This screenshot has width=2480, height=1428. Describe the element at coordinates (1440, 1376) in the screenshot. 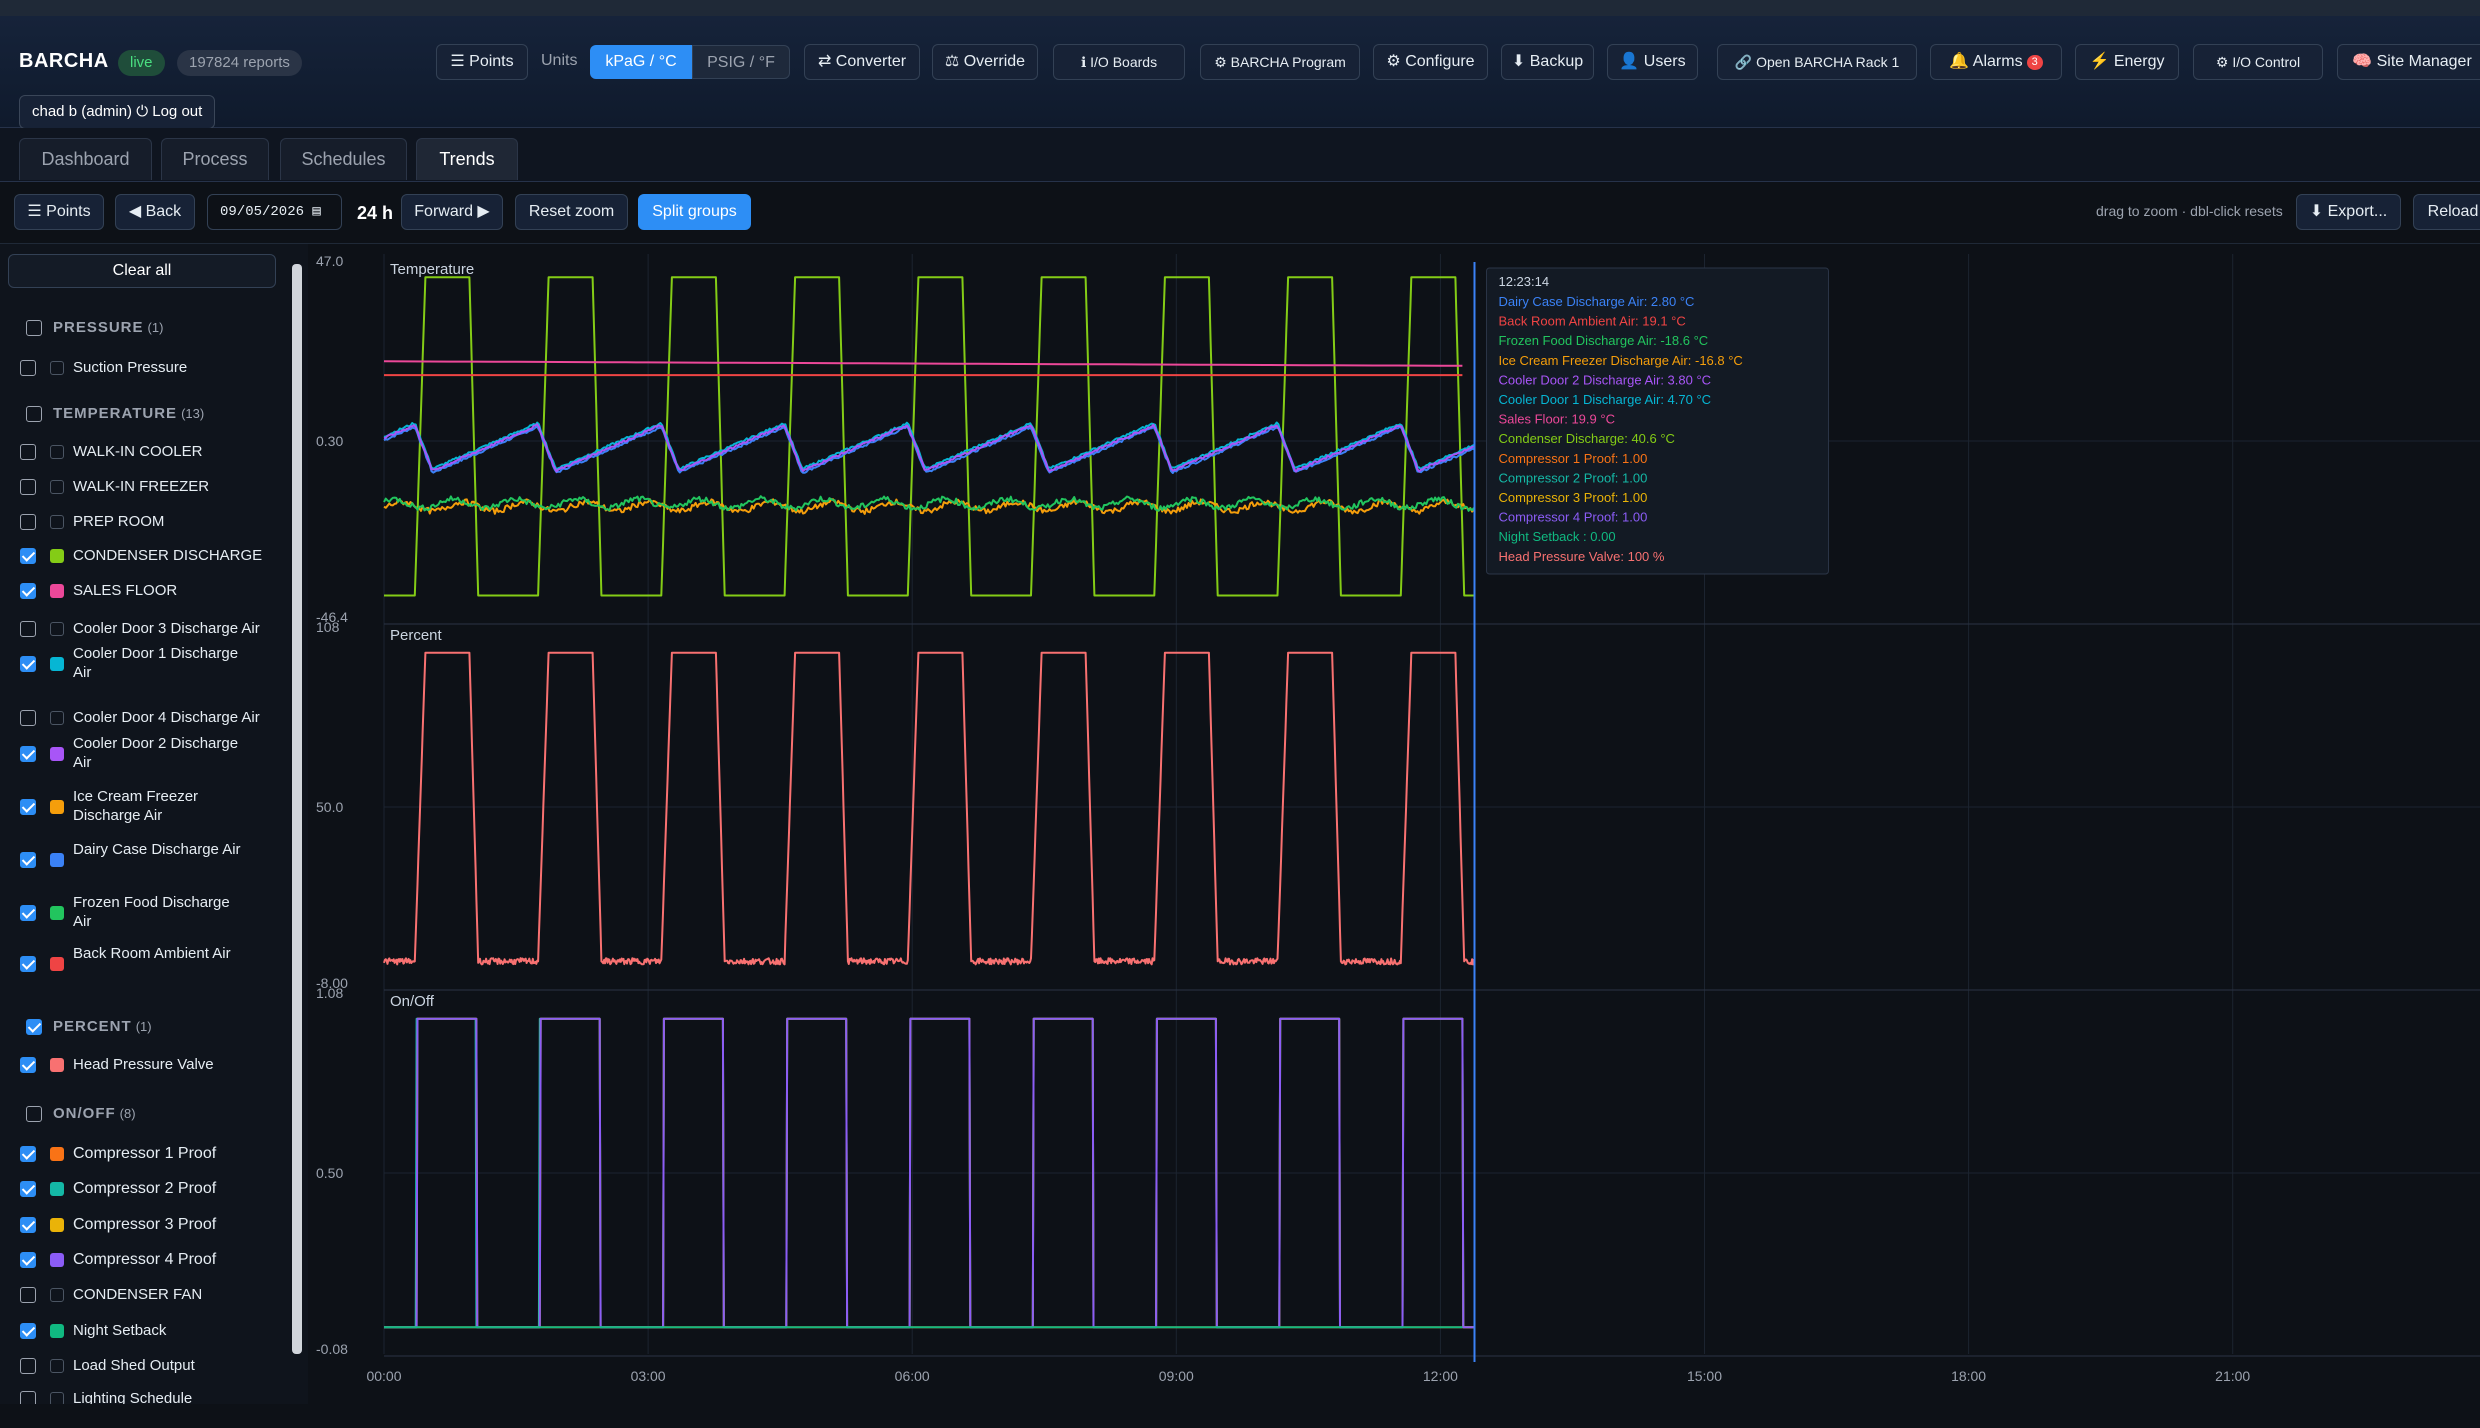

I see `x-tick-label: 12:00` at that location.